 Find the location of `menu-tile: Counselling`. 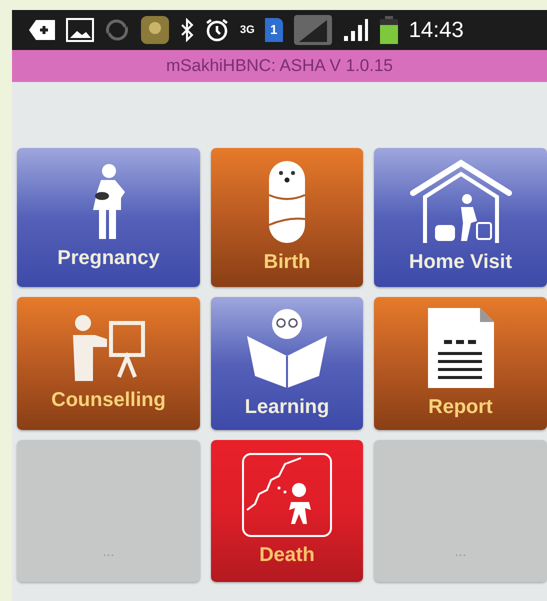

menu-tile: Counselling is located at coordinates (108, 363).